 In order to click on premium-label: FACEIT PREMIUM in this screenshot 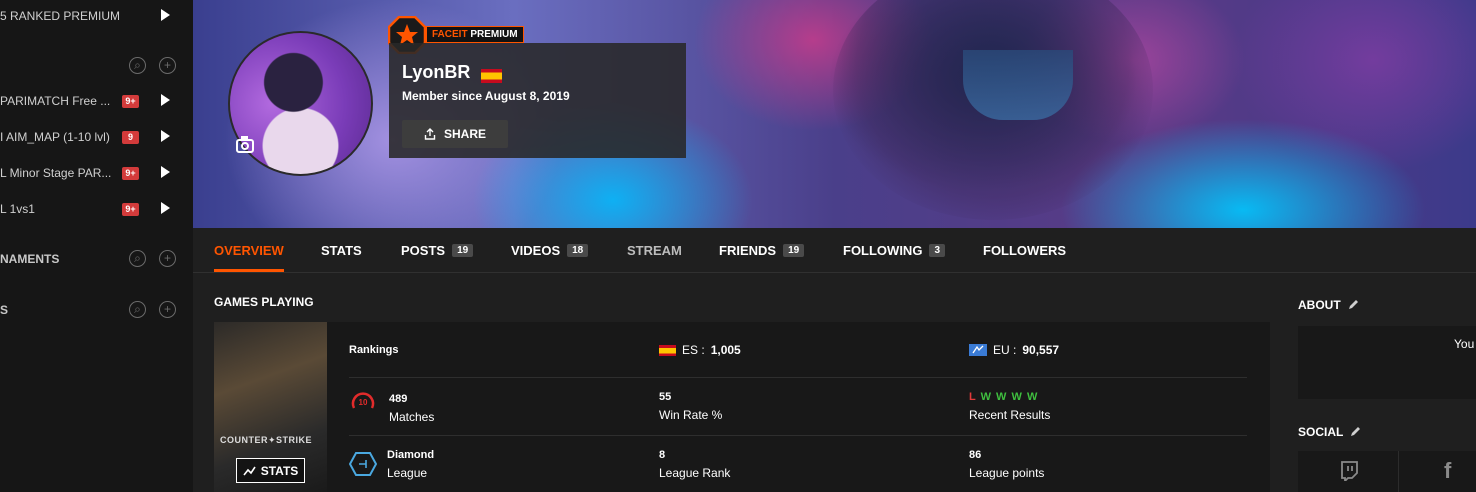, I will do `click(475, 34)`.